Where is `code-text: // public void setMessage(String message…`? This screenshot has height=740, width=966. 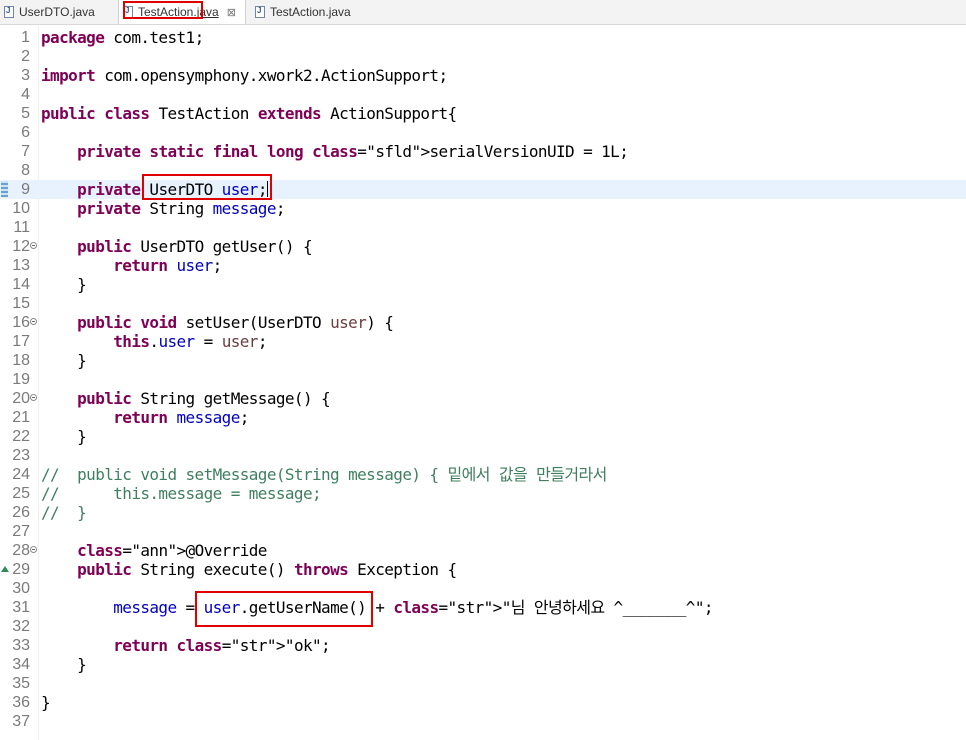 code-text: // public void setMessage(String message… is located at coordinates (324, 474).